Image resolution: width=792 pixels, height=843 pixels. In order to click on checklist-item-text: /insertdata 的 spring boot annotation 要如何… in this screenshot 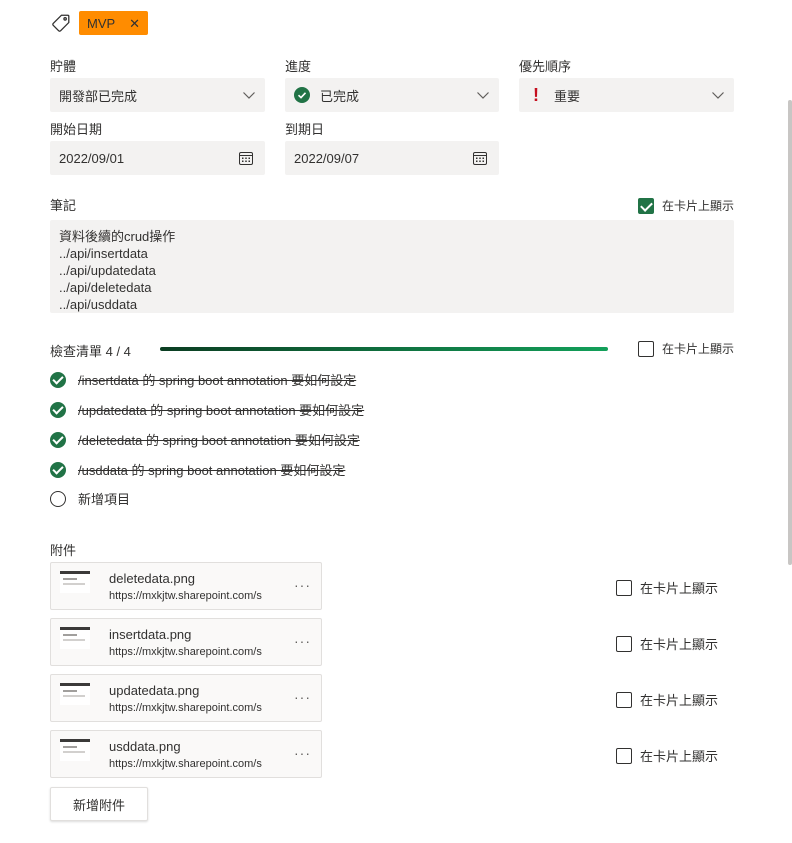, I will do `click(217, 379)`.